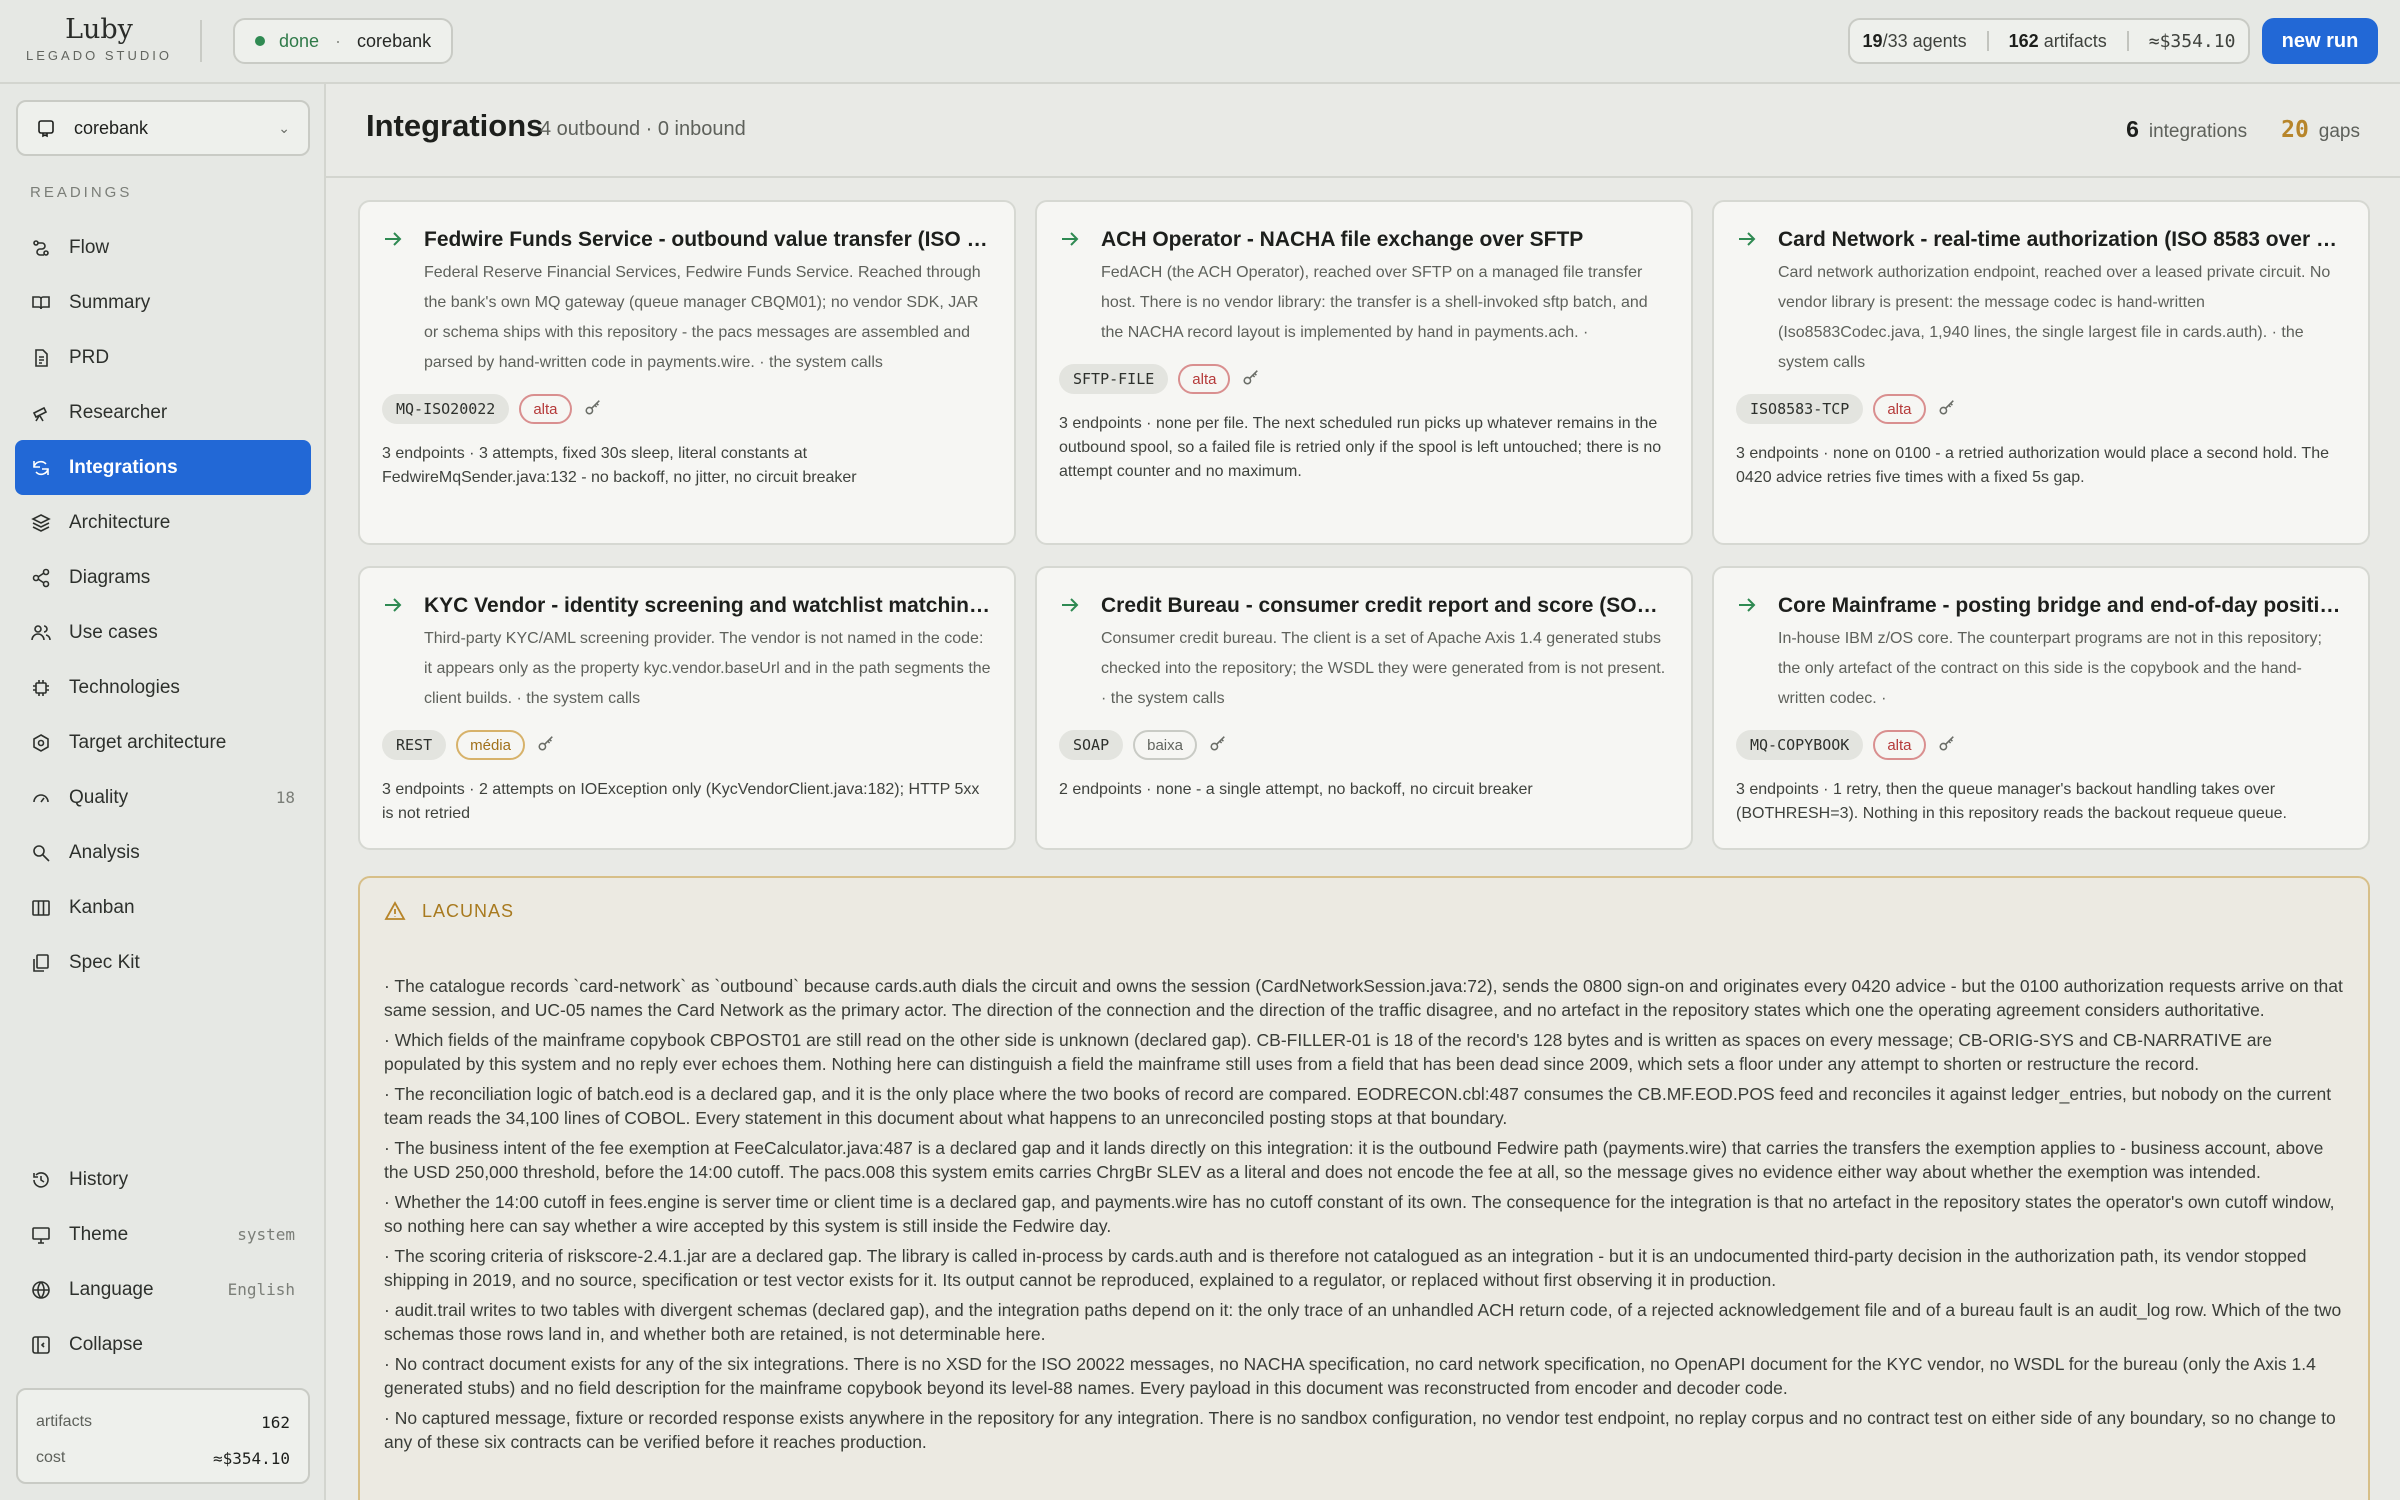  I want to click on sidebar-item-target-architecture: Target architecture, so click(163, 742).